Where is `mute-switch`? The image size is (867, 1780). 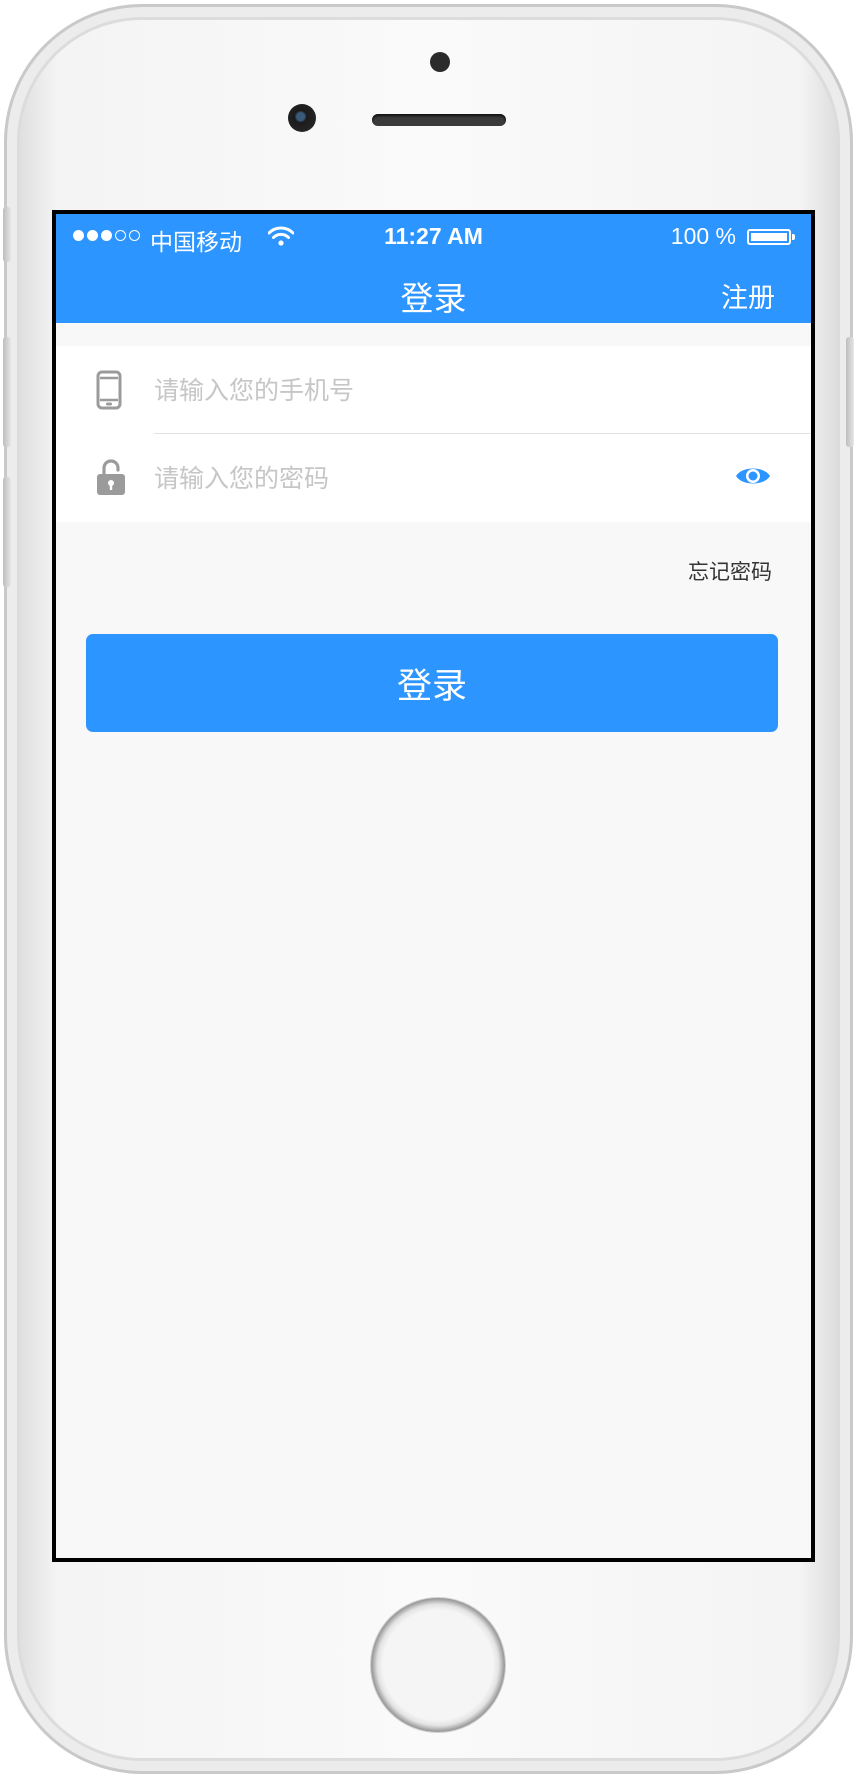 mute-switch is located at coordinates (7, 234).